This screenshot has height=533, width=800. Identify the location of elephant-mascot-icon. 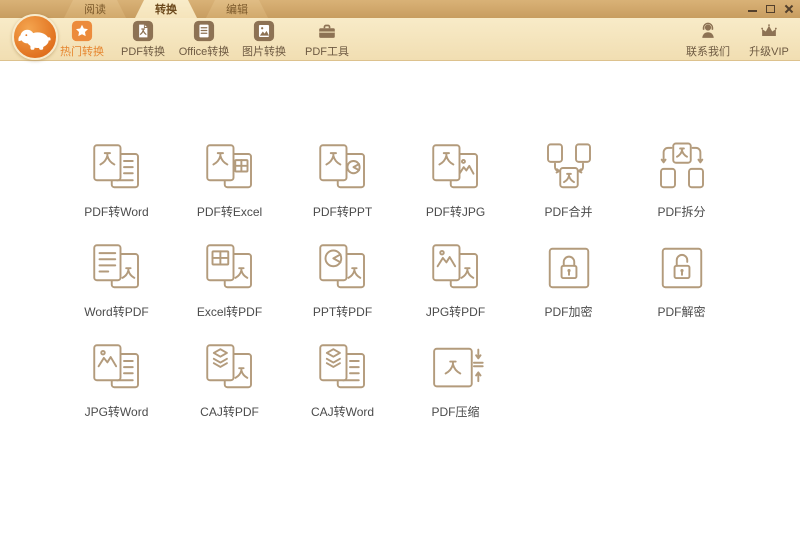
(34, 39).